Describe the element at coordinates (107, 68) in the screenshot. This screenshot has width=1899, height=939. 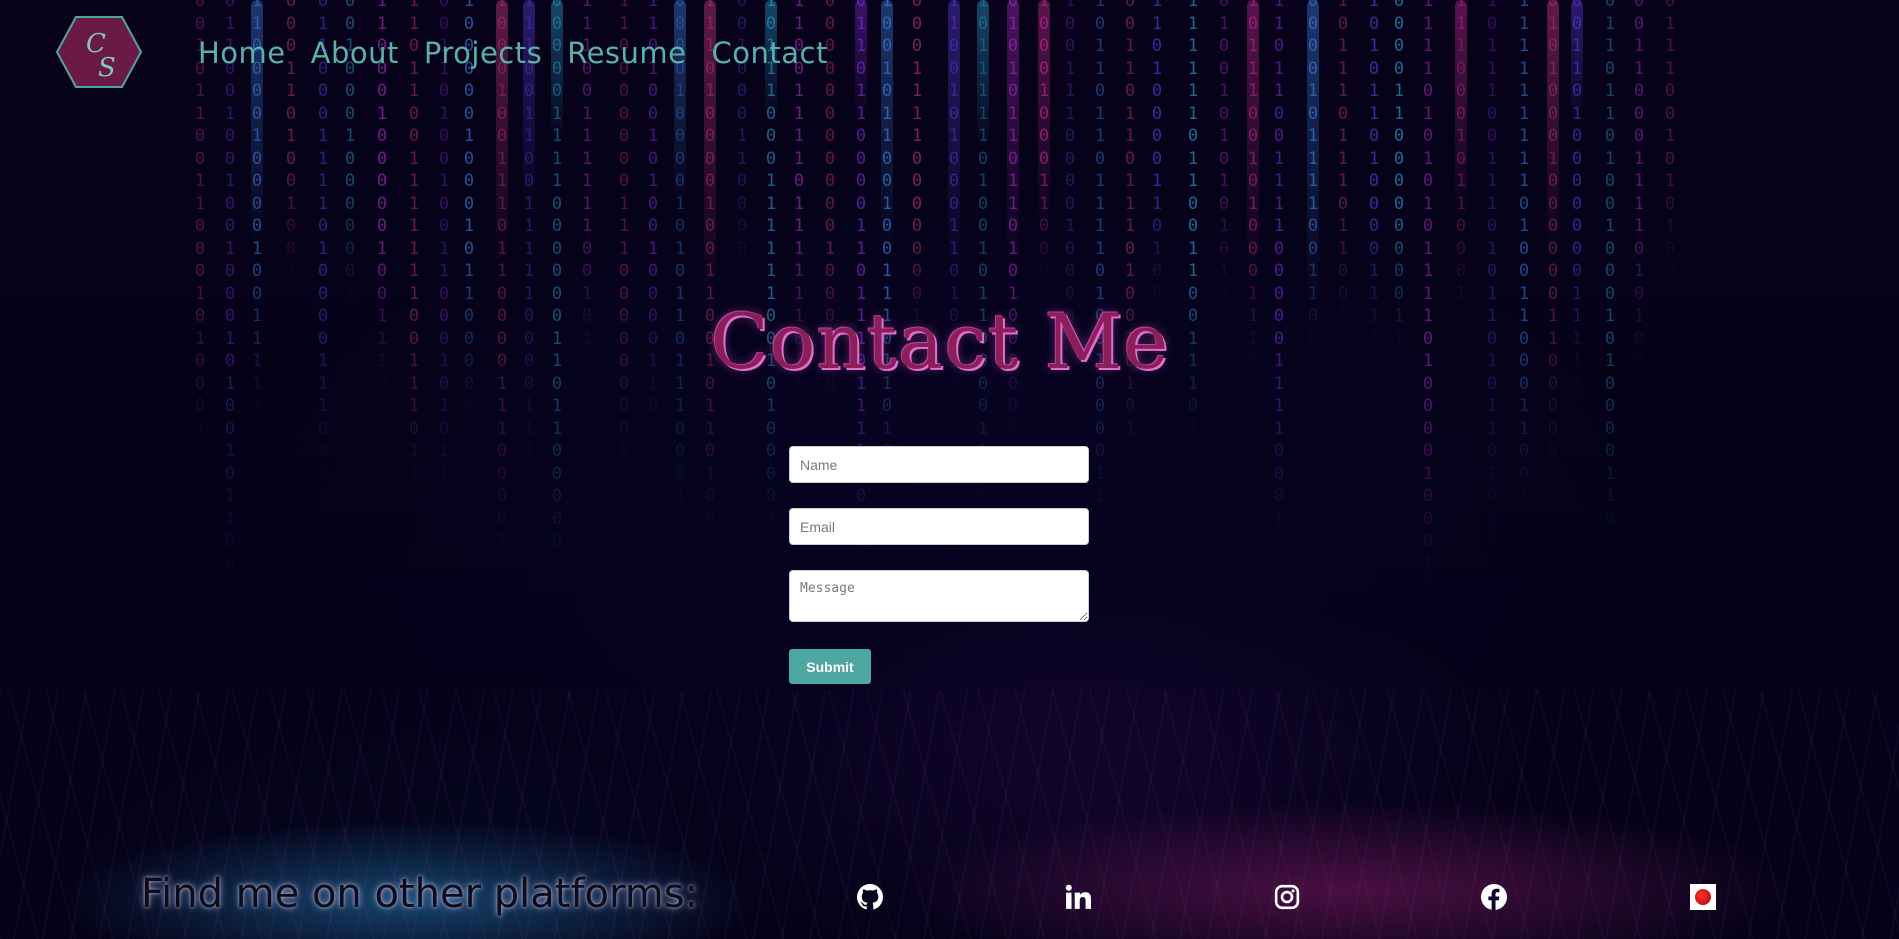
I see `logo-letter-s: S` at that location.